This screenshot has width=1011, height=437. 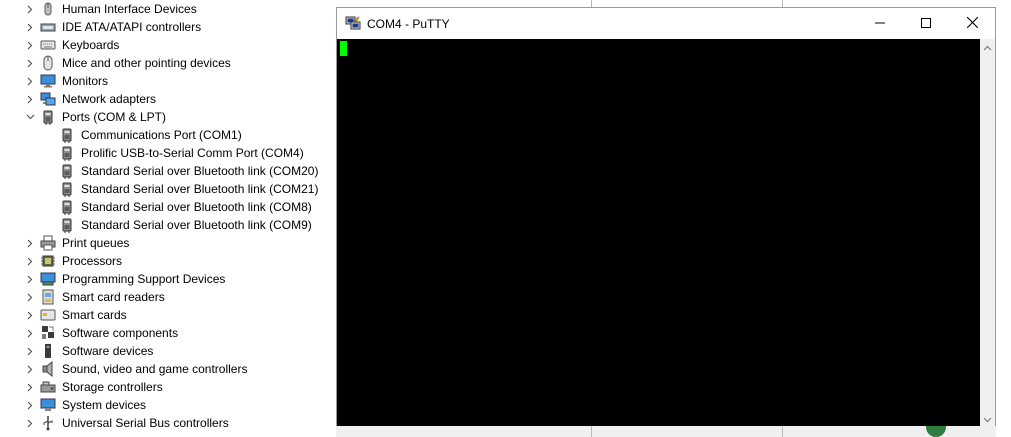 I want to click on tree-item-label: Processors, so click(x=92, y=261).